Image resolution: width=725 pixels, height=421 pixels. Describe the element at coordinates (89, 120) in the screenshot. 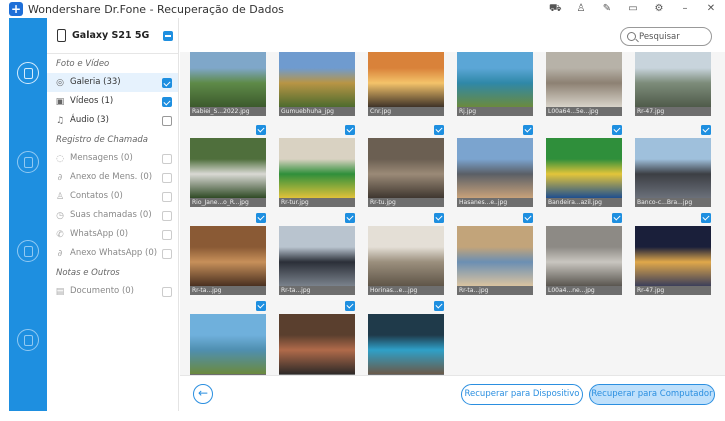

I see `category-label: Áudio (3)` at that location.